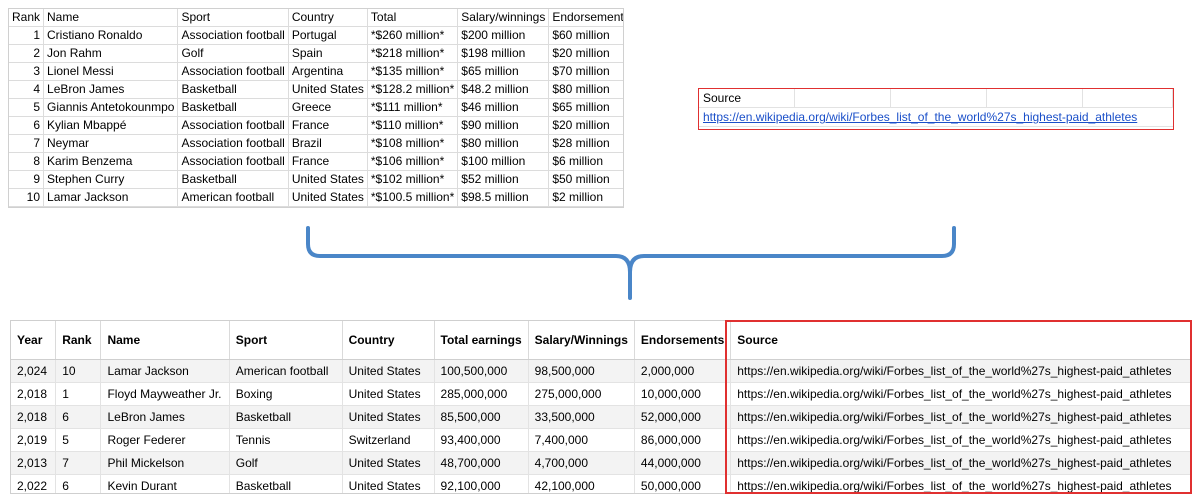 The image size is (1200, 501). Describe the element at coordinates (581, 417) in the screenshot. I see `cell: 33,500,000` at that location.